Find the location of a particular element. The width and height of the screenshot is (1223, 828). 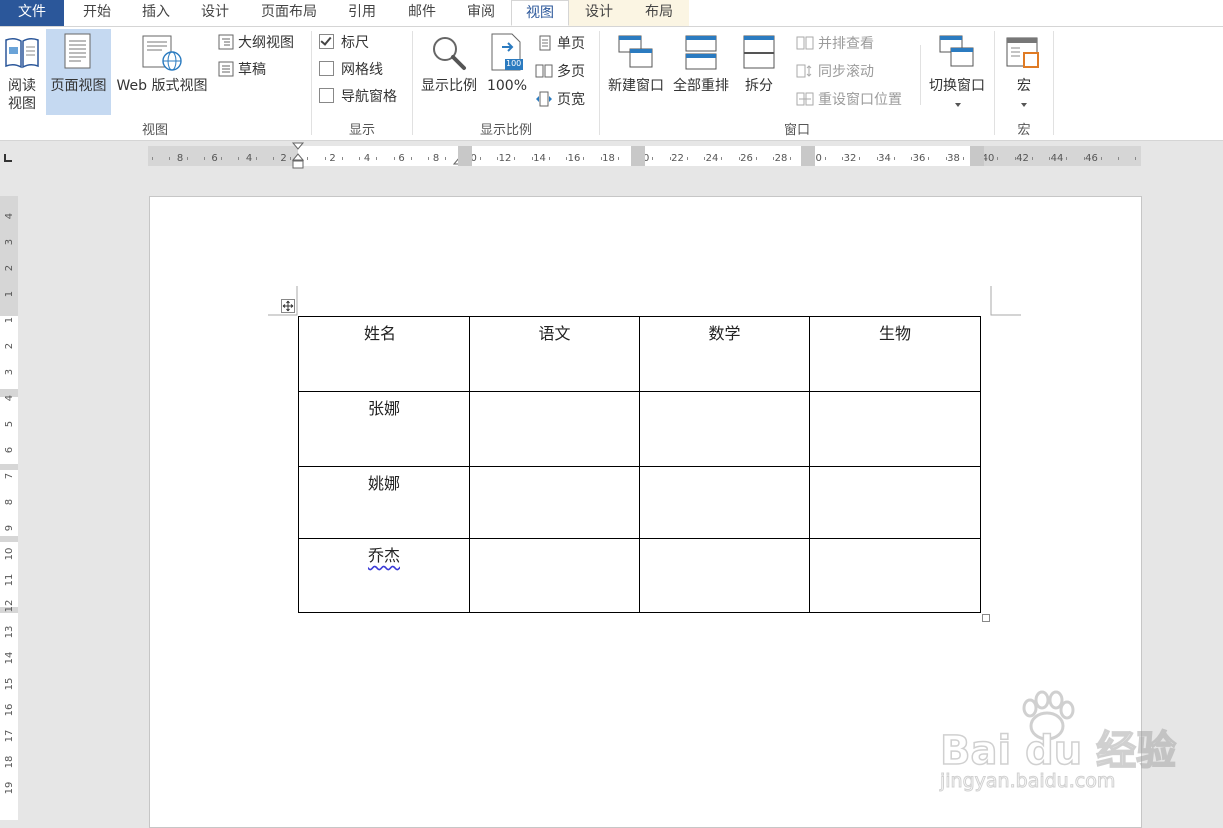

tab-design: 设计 is located at coordinates (215, 13).